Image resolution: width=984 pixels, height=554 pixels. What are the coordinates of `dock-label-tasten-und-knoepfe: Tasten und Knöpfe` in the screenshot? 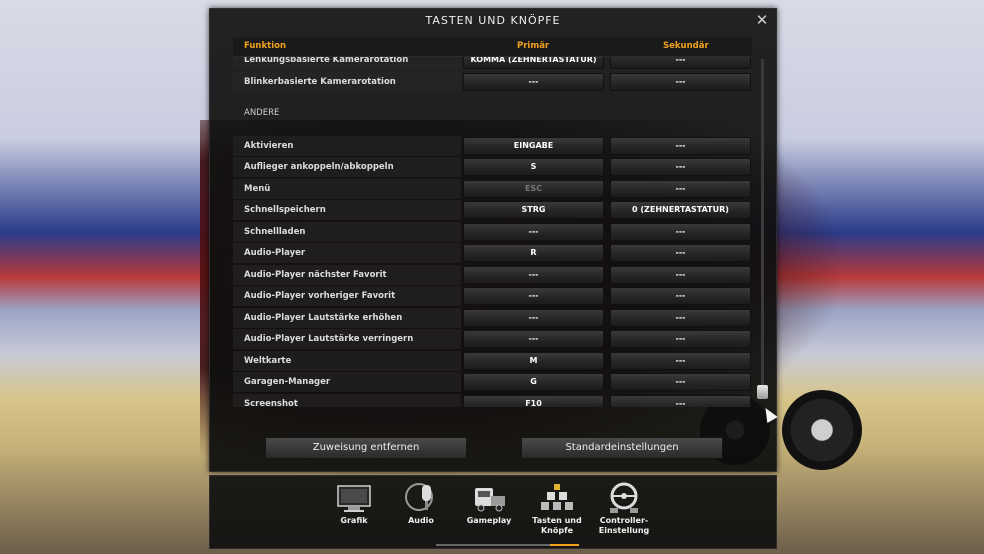 It's located at (557, 525).